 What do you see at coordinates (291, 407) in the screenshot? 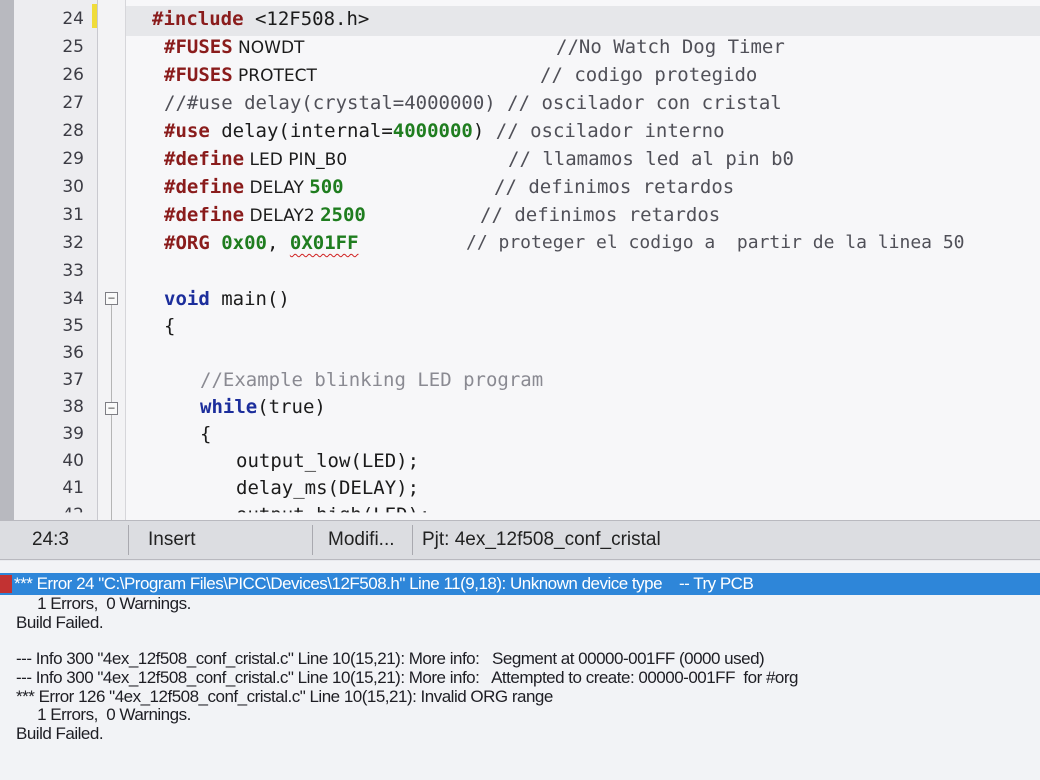
I see `code-token: (true)` at bounding box center [291, 407].